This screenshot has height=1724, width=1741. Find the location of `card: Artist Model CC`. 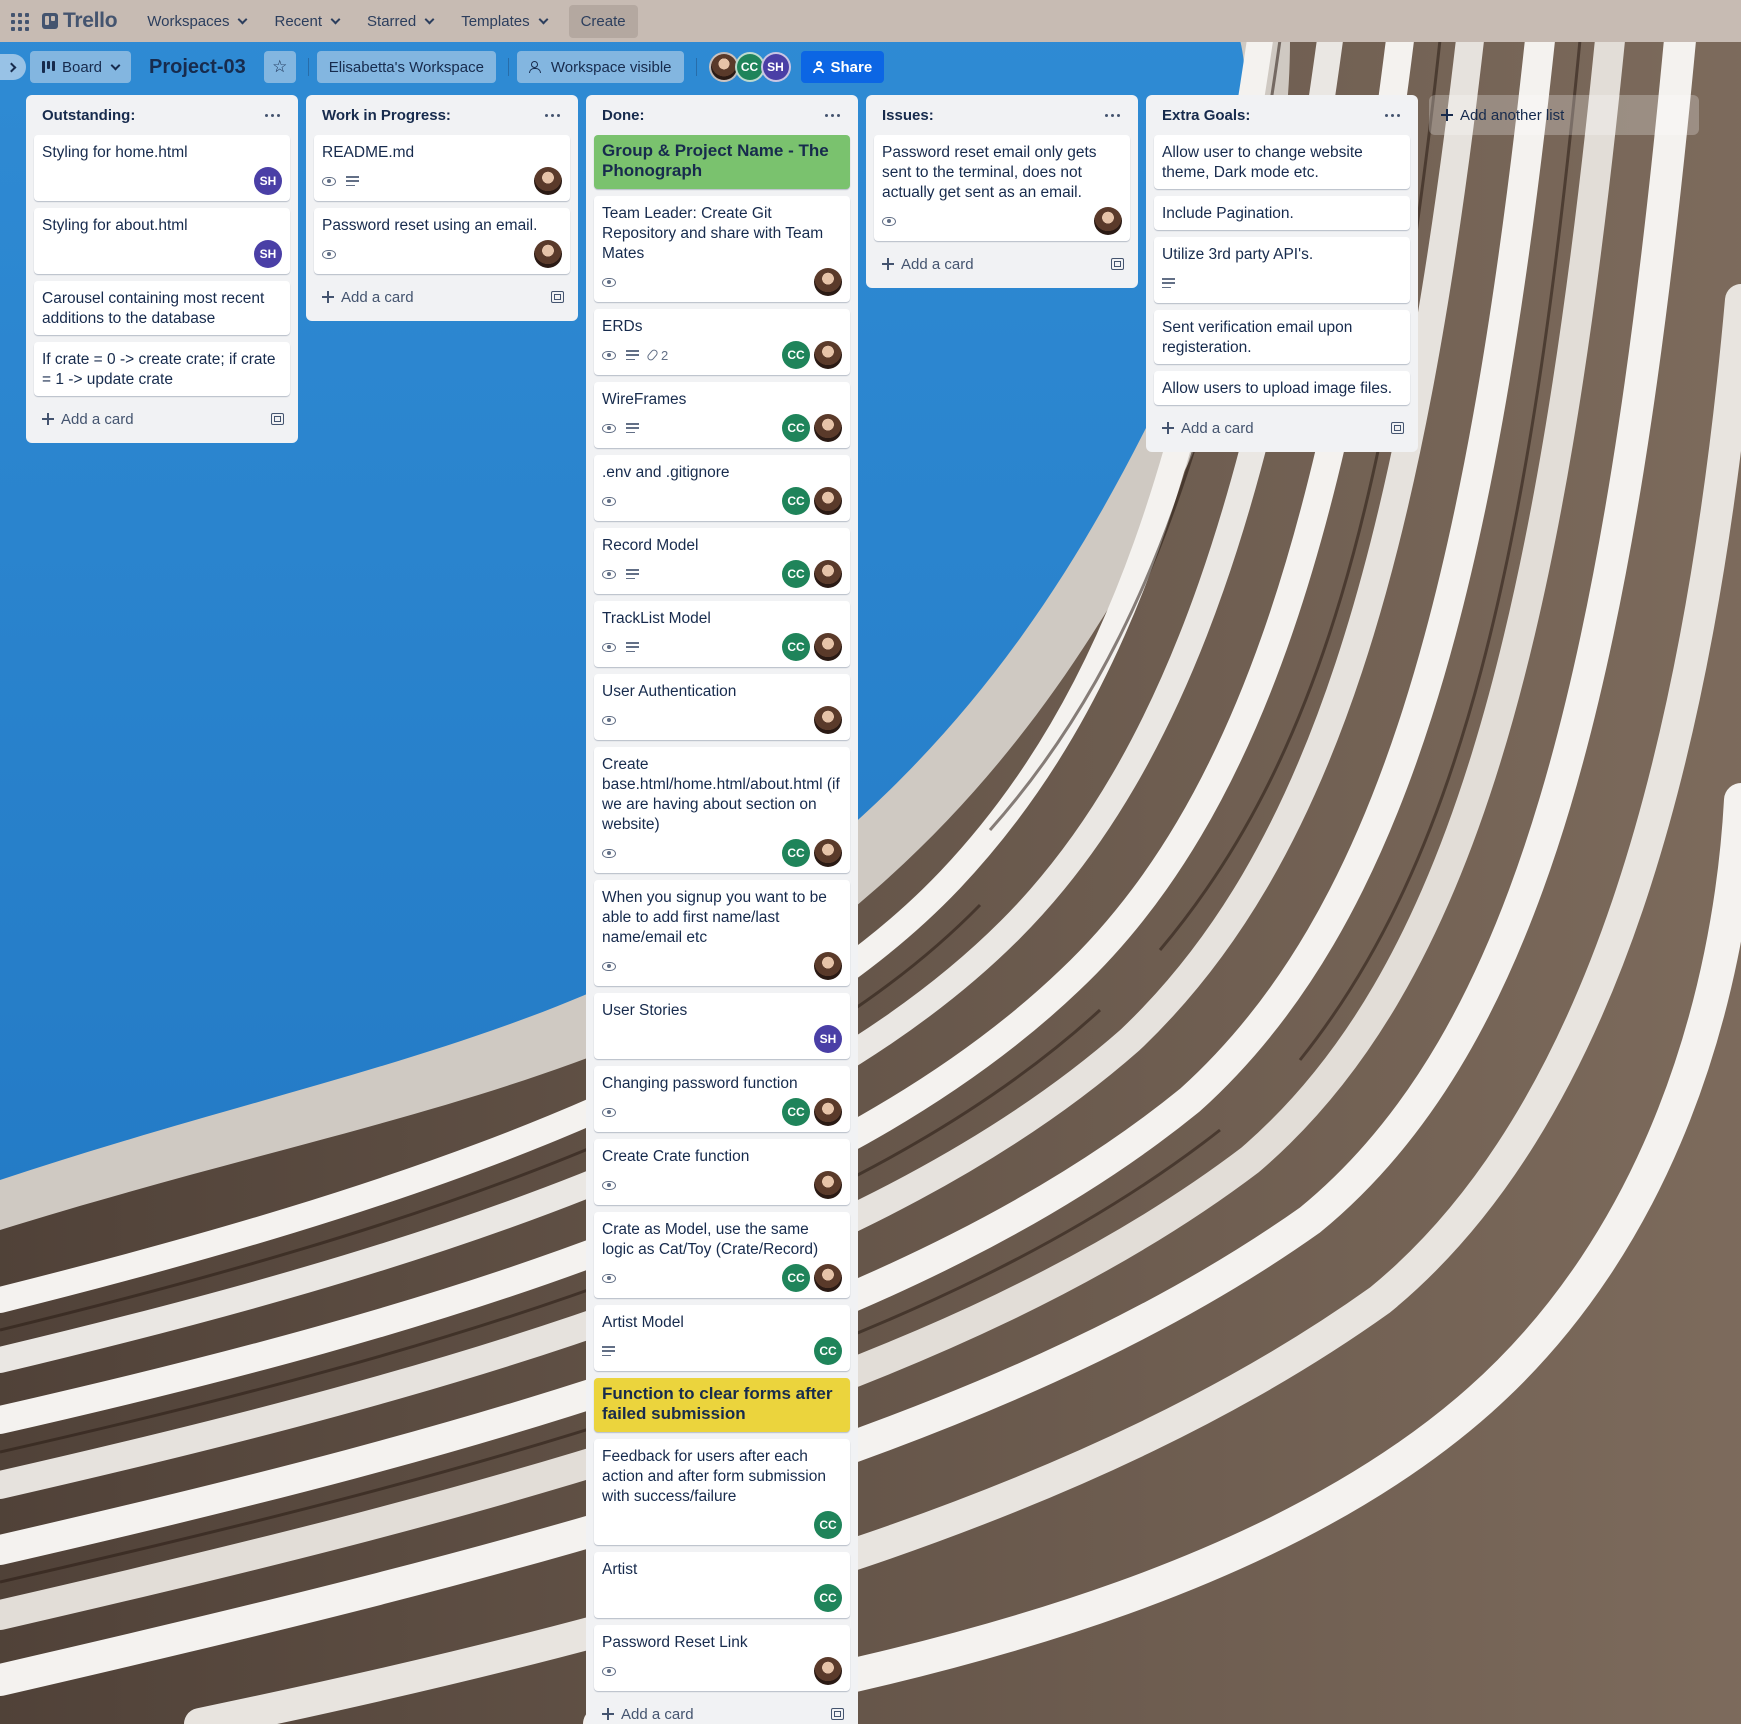

card: Artist Model CC is located at coordinates (722, 1338).